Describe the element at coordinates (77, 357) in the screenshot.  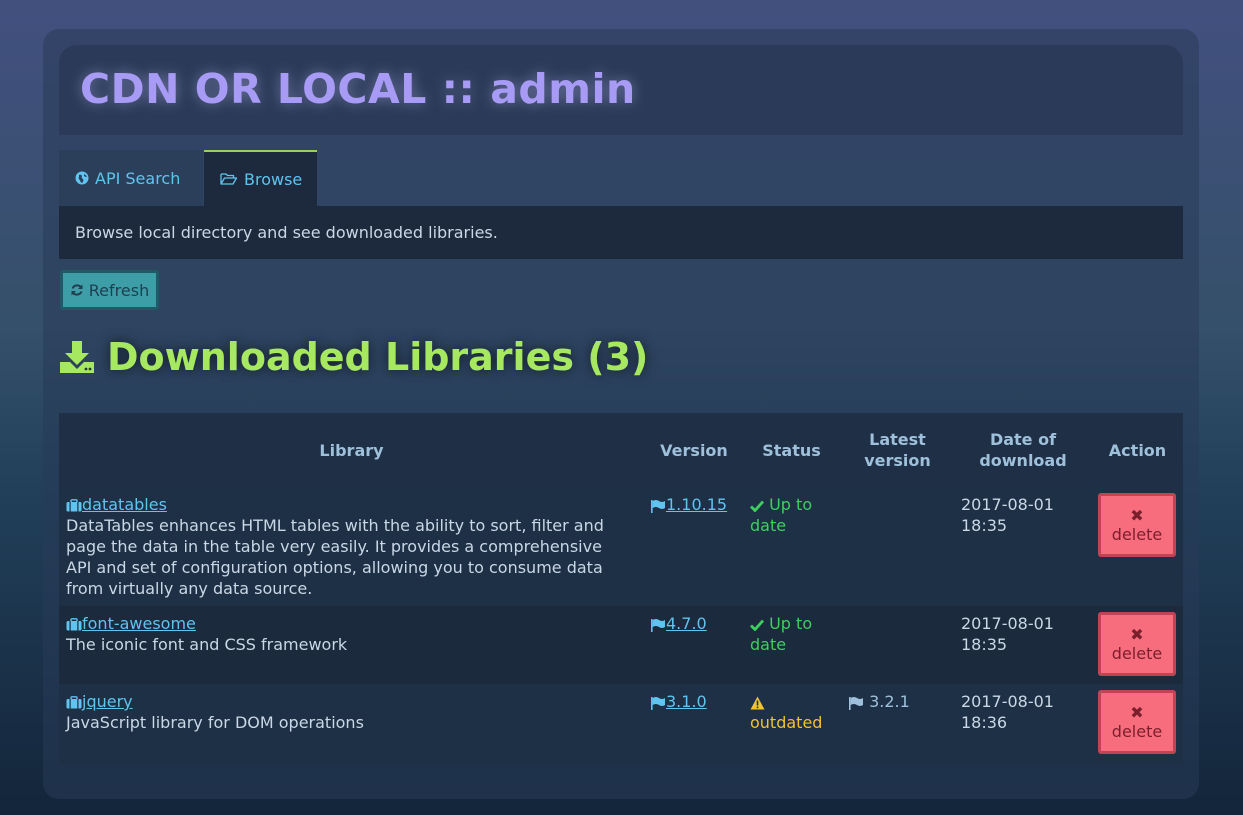
I see `download-icon` at that location.